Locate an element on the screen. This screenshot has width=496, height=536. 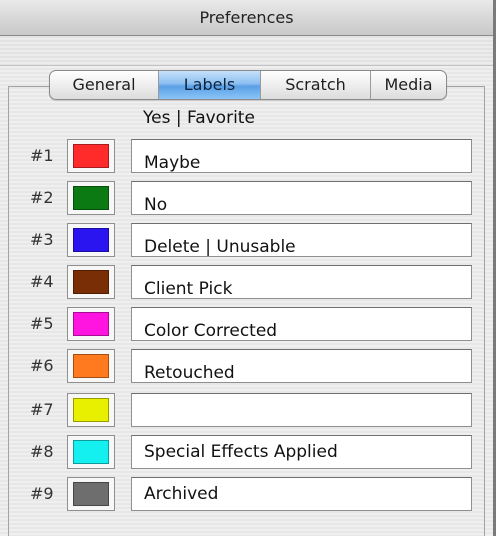
tab-media: Media is located at coordinates (408, 85).